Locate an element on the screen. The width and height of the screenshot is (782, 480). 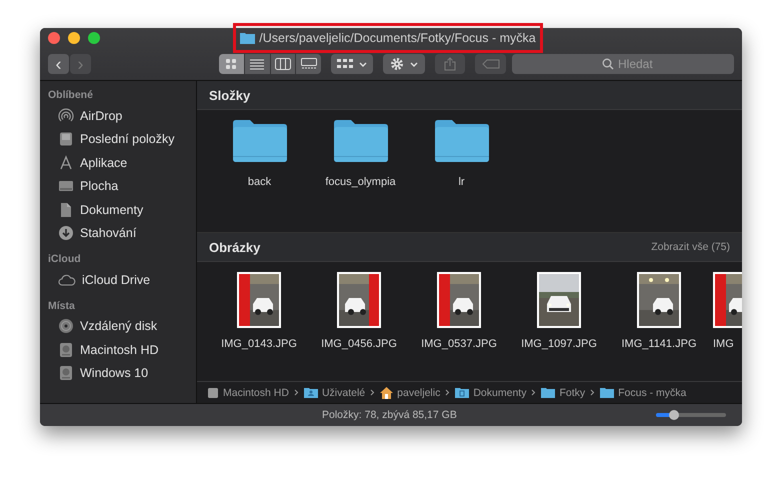
zoom-button is located at coordinates (94, 38).